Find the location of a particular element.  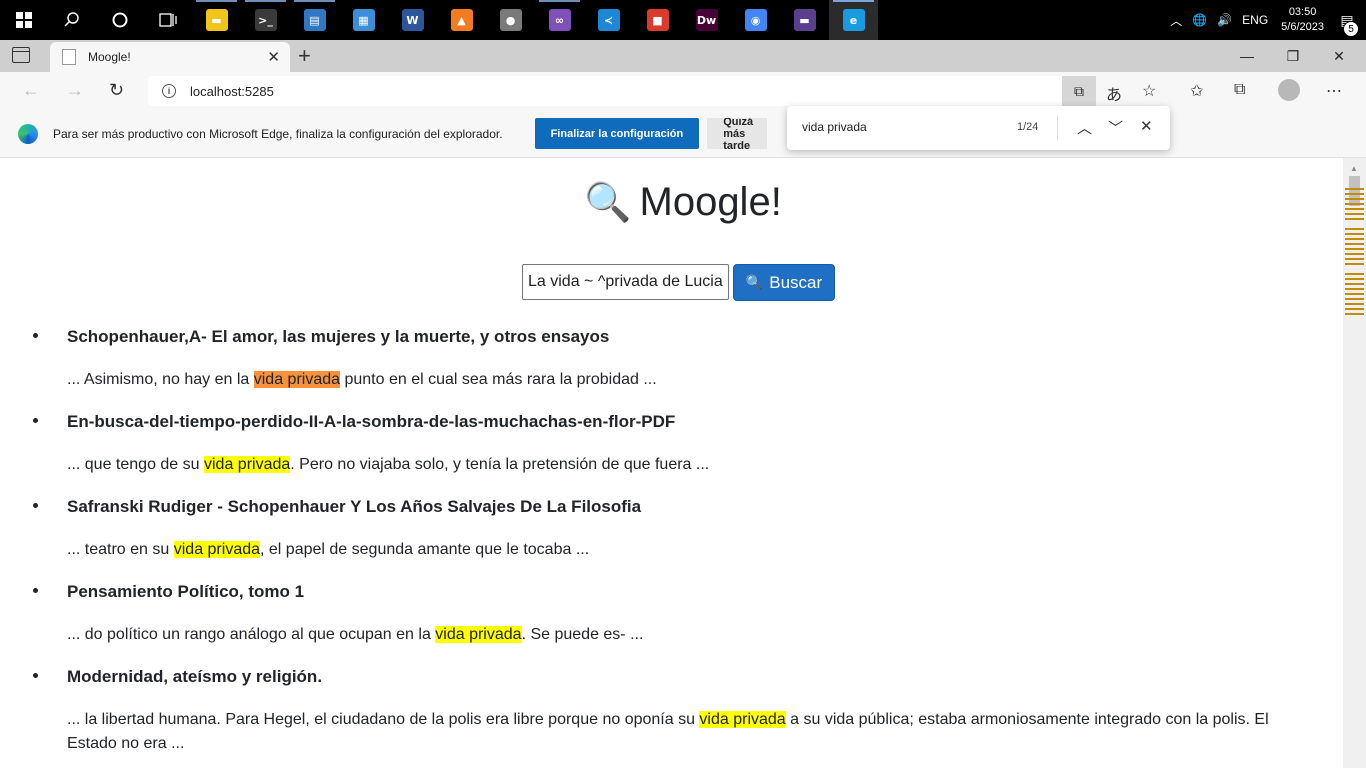

page-title-text: Moogle! is located at coordinates (710, 202).